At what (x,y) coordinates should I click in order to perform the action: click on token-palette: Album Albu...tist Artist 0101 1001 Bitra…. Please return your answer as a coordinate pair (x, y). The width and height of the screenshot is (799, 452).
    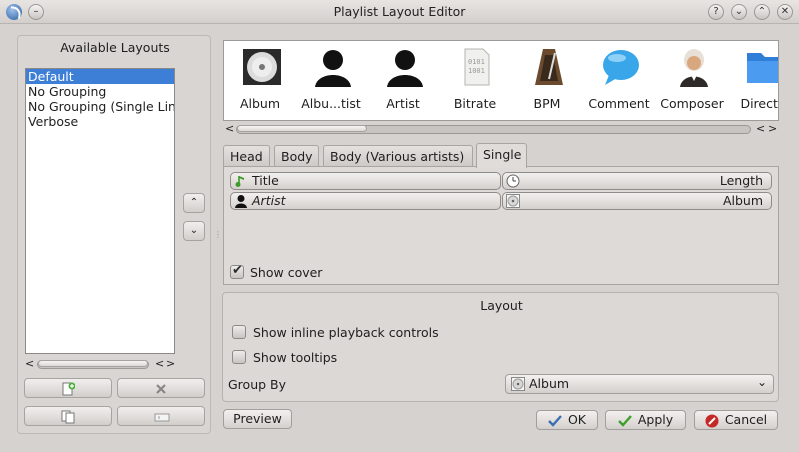
    Looking at the image, I should click on (501, 80).